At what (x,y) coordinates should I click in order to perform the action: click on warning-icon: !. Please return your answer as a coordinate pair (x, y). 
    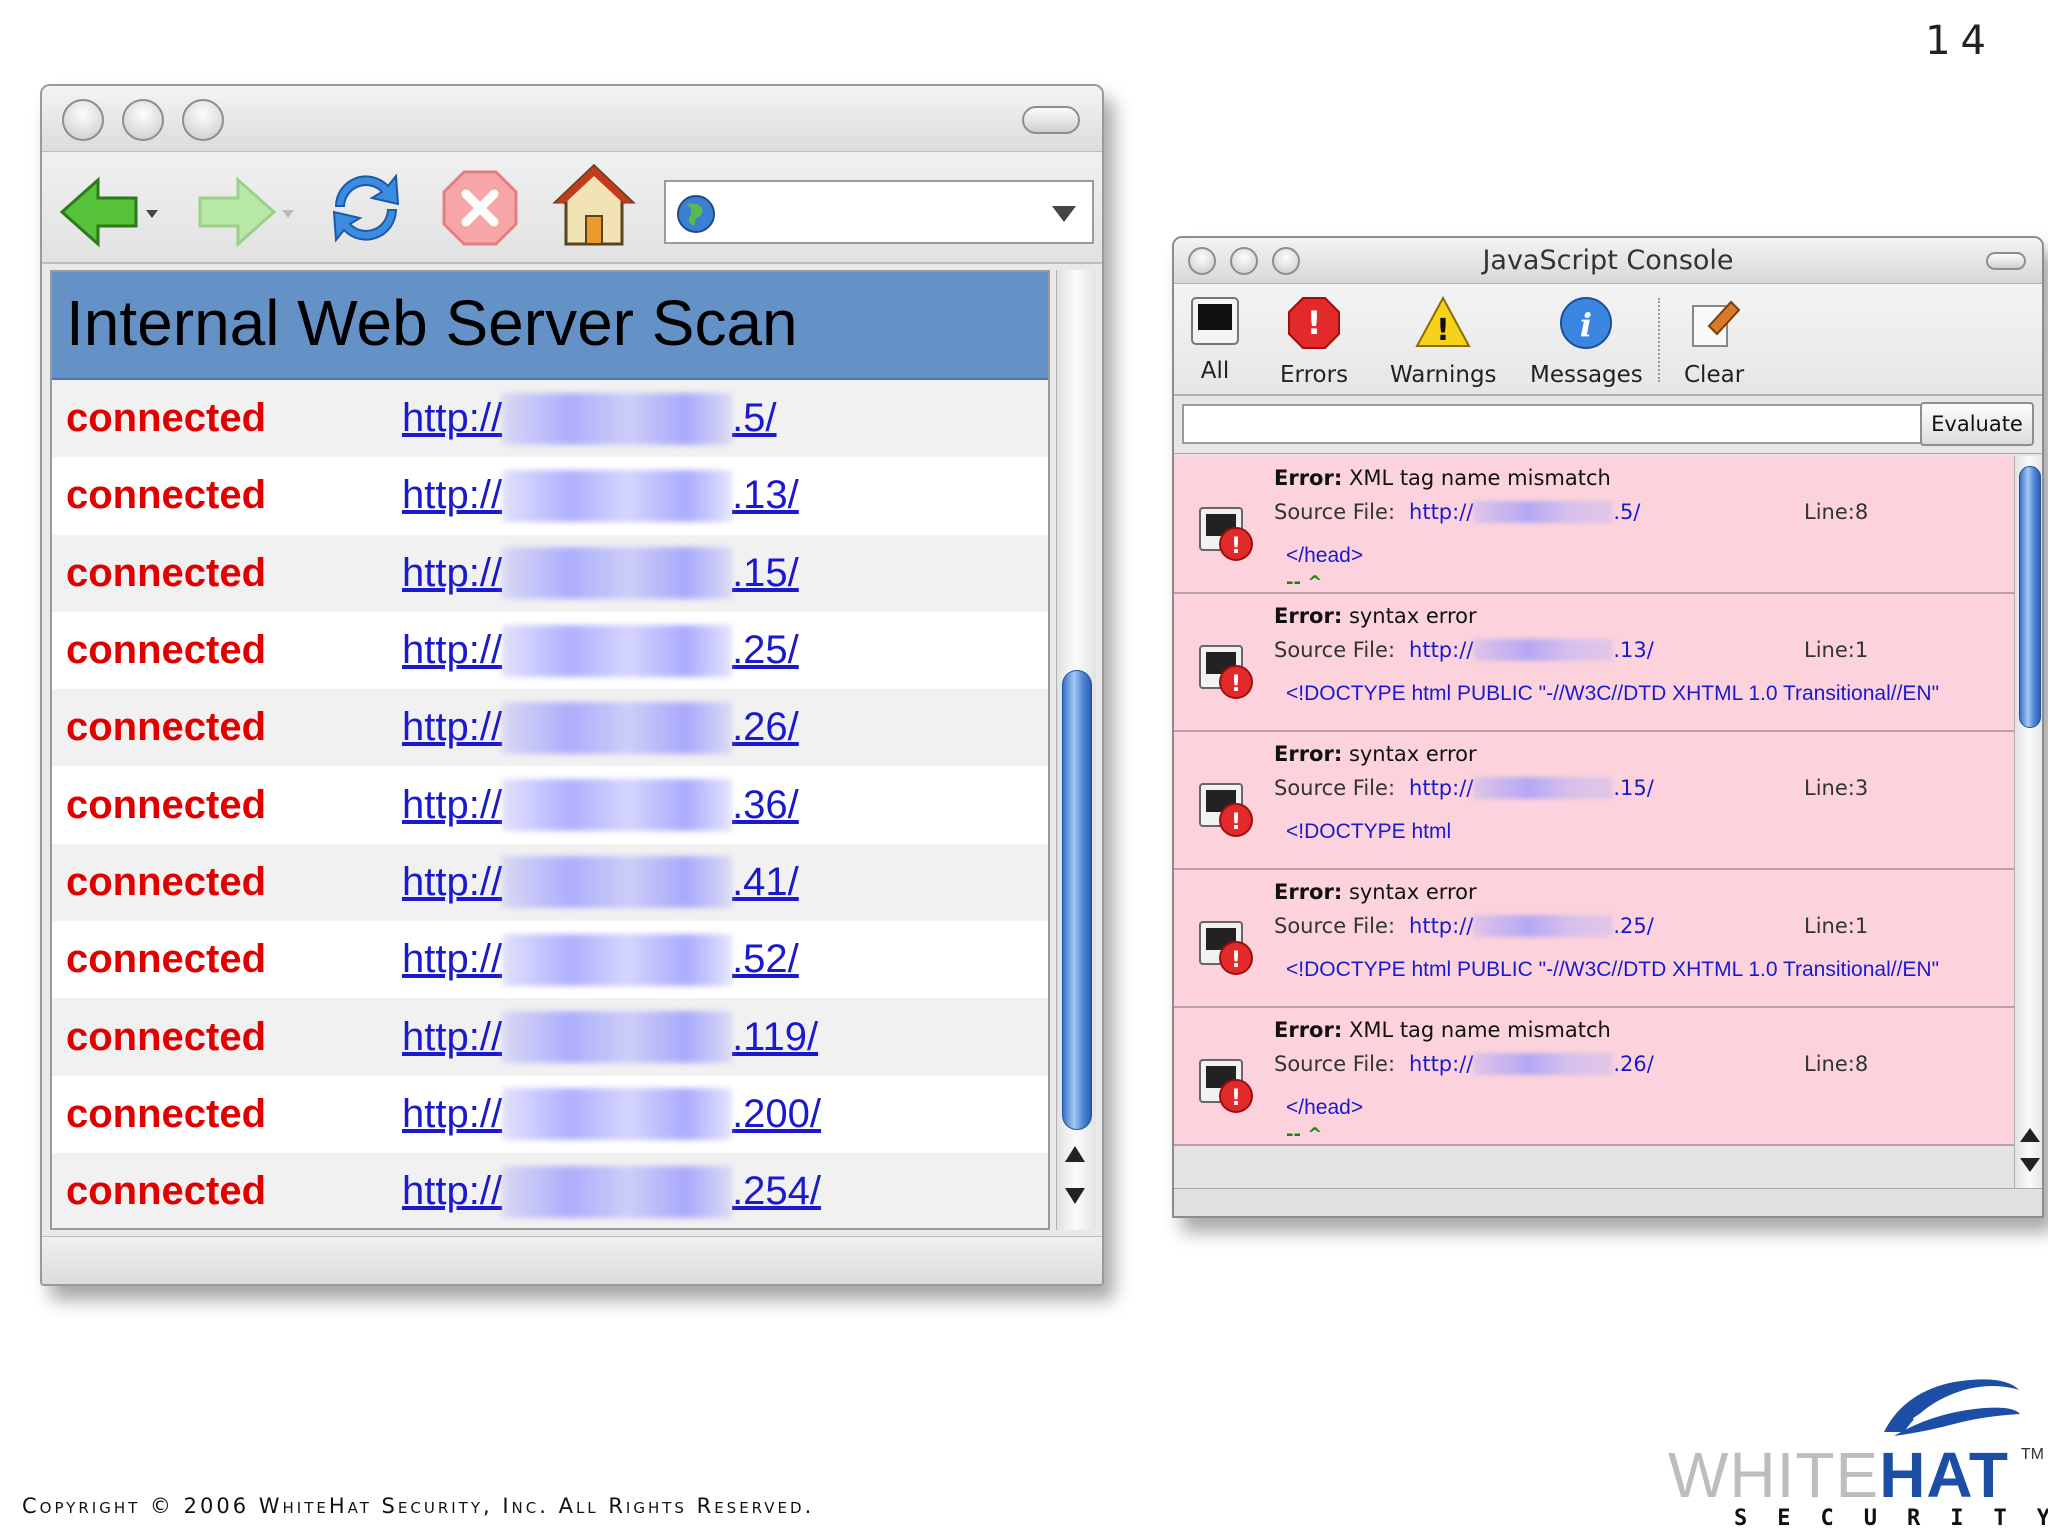
    Looking at the image, I should click on (1443, 322).